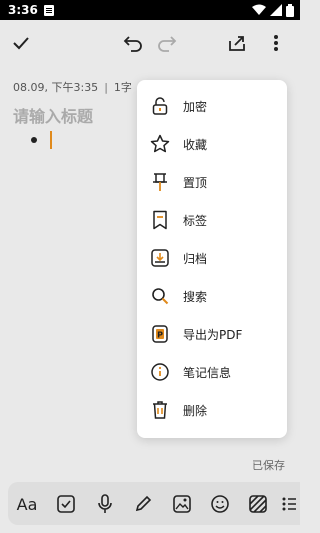 This screenshot has width=320, height=533. Describe the element at coordinates (150, 43) in the screenshot. I see `editor-toolbar` at that location.